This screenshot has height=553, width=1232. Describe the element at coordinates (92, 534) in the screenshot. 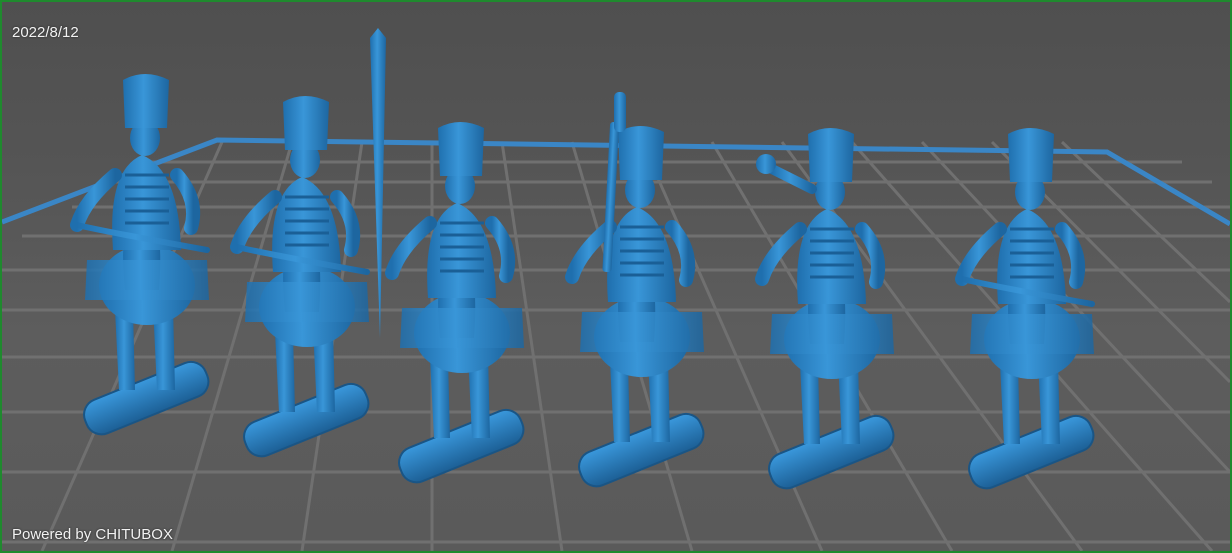

I see `powered-by-label: Powered by CHITUBOX` at that location.